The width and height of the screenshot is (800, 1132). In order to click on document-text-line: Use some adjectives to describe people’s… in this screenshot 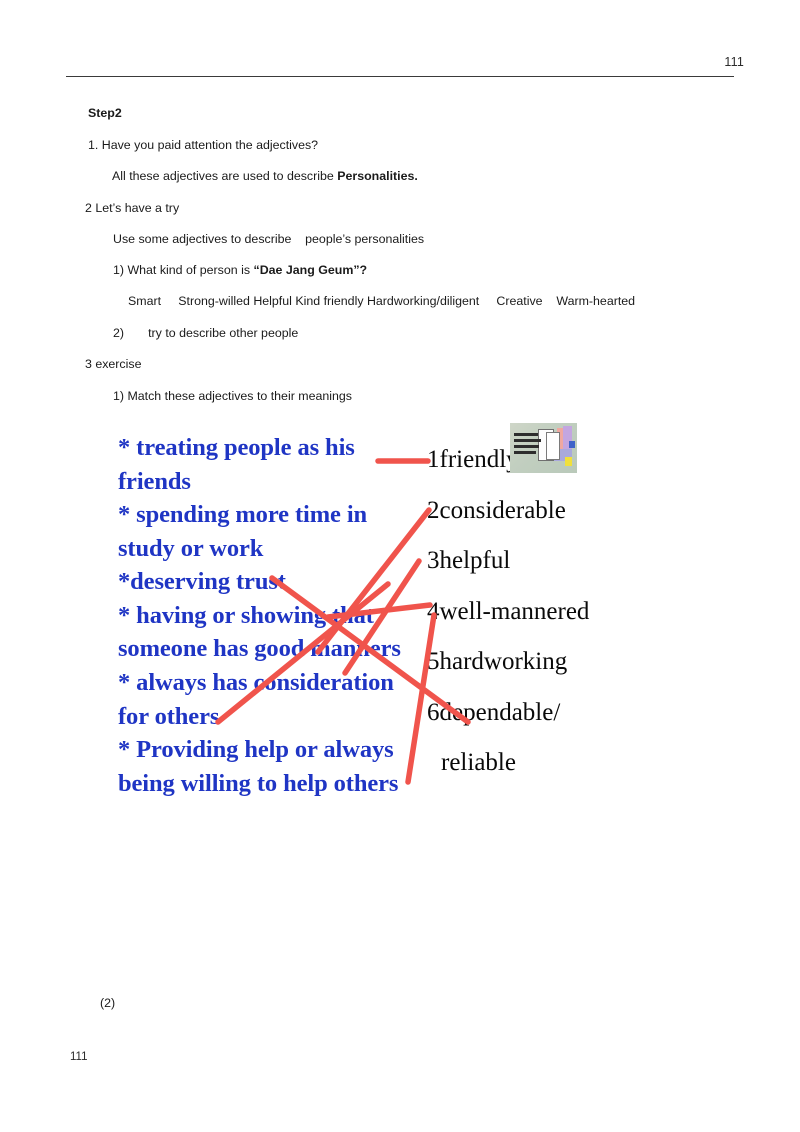, I will do `click(268, 239)`.